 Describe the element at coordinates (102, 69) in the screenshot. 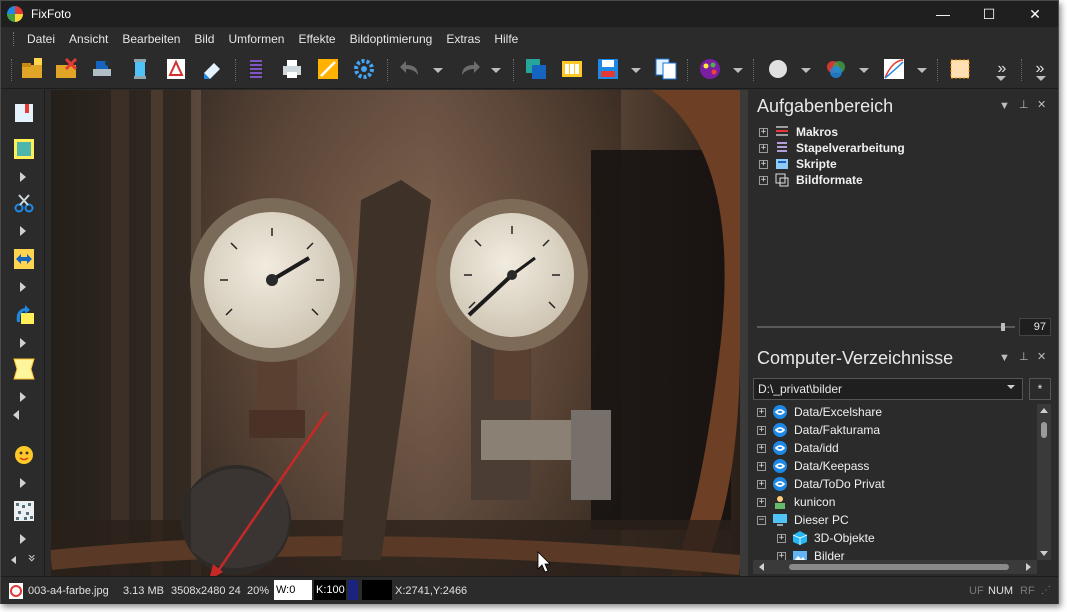

I see `scanner-icon` at that location.